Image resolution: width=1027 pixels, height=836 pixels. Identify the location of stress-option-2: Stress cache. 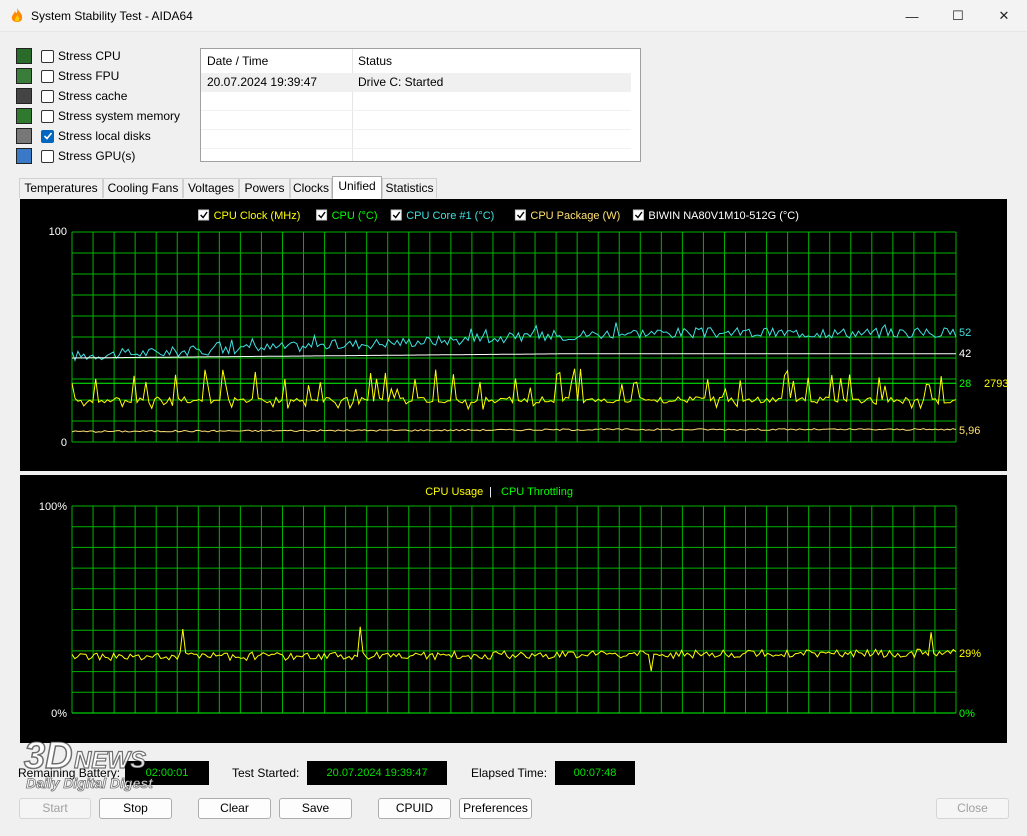
(71, 96).